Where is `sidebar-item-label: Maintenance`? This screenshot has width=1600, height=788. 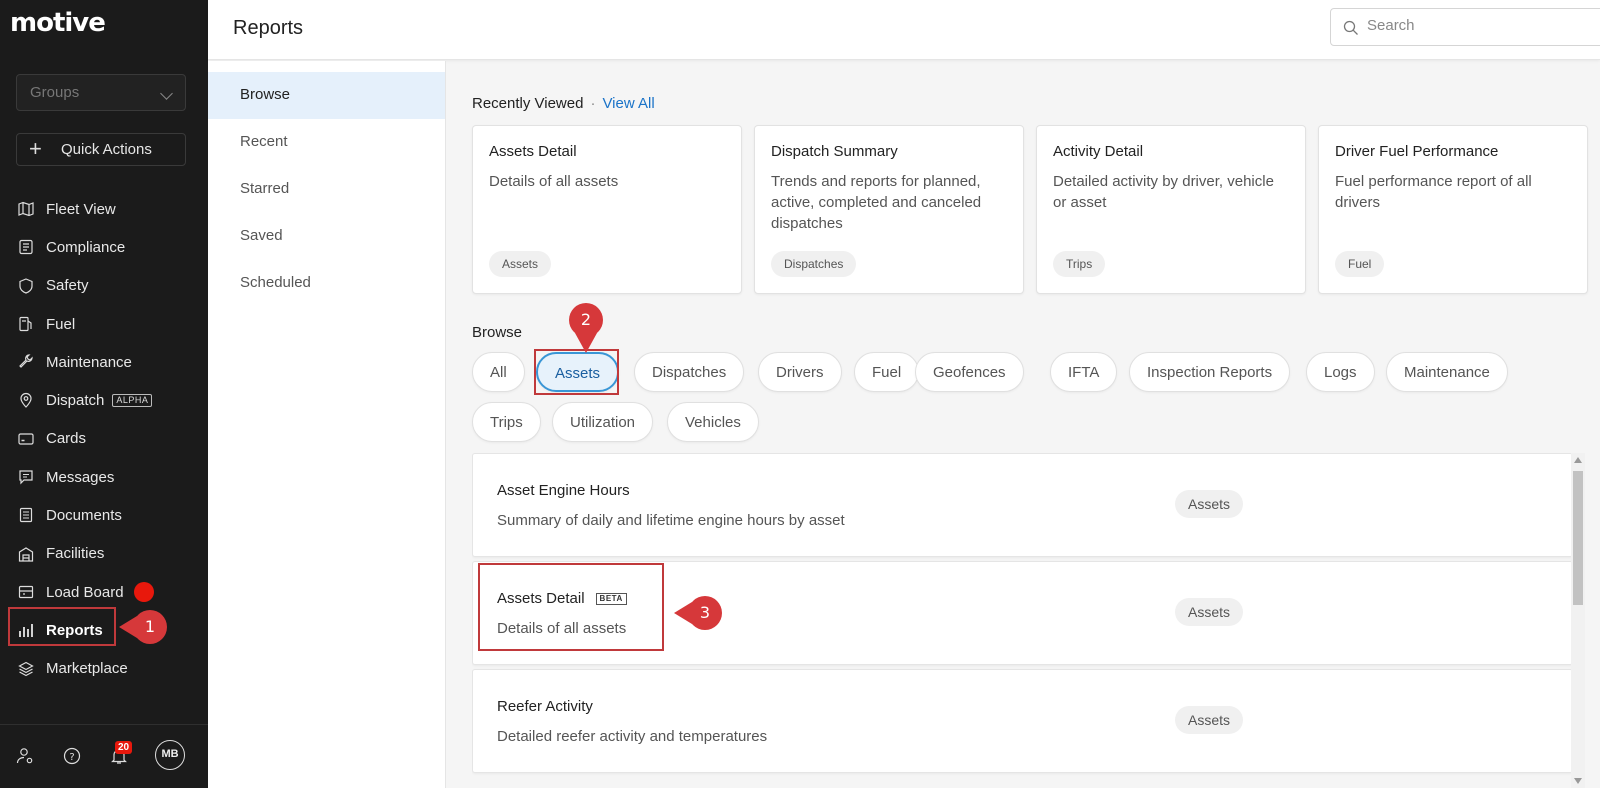 sidebar-item-label: Maintenance is located at coordinates (89, 362).